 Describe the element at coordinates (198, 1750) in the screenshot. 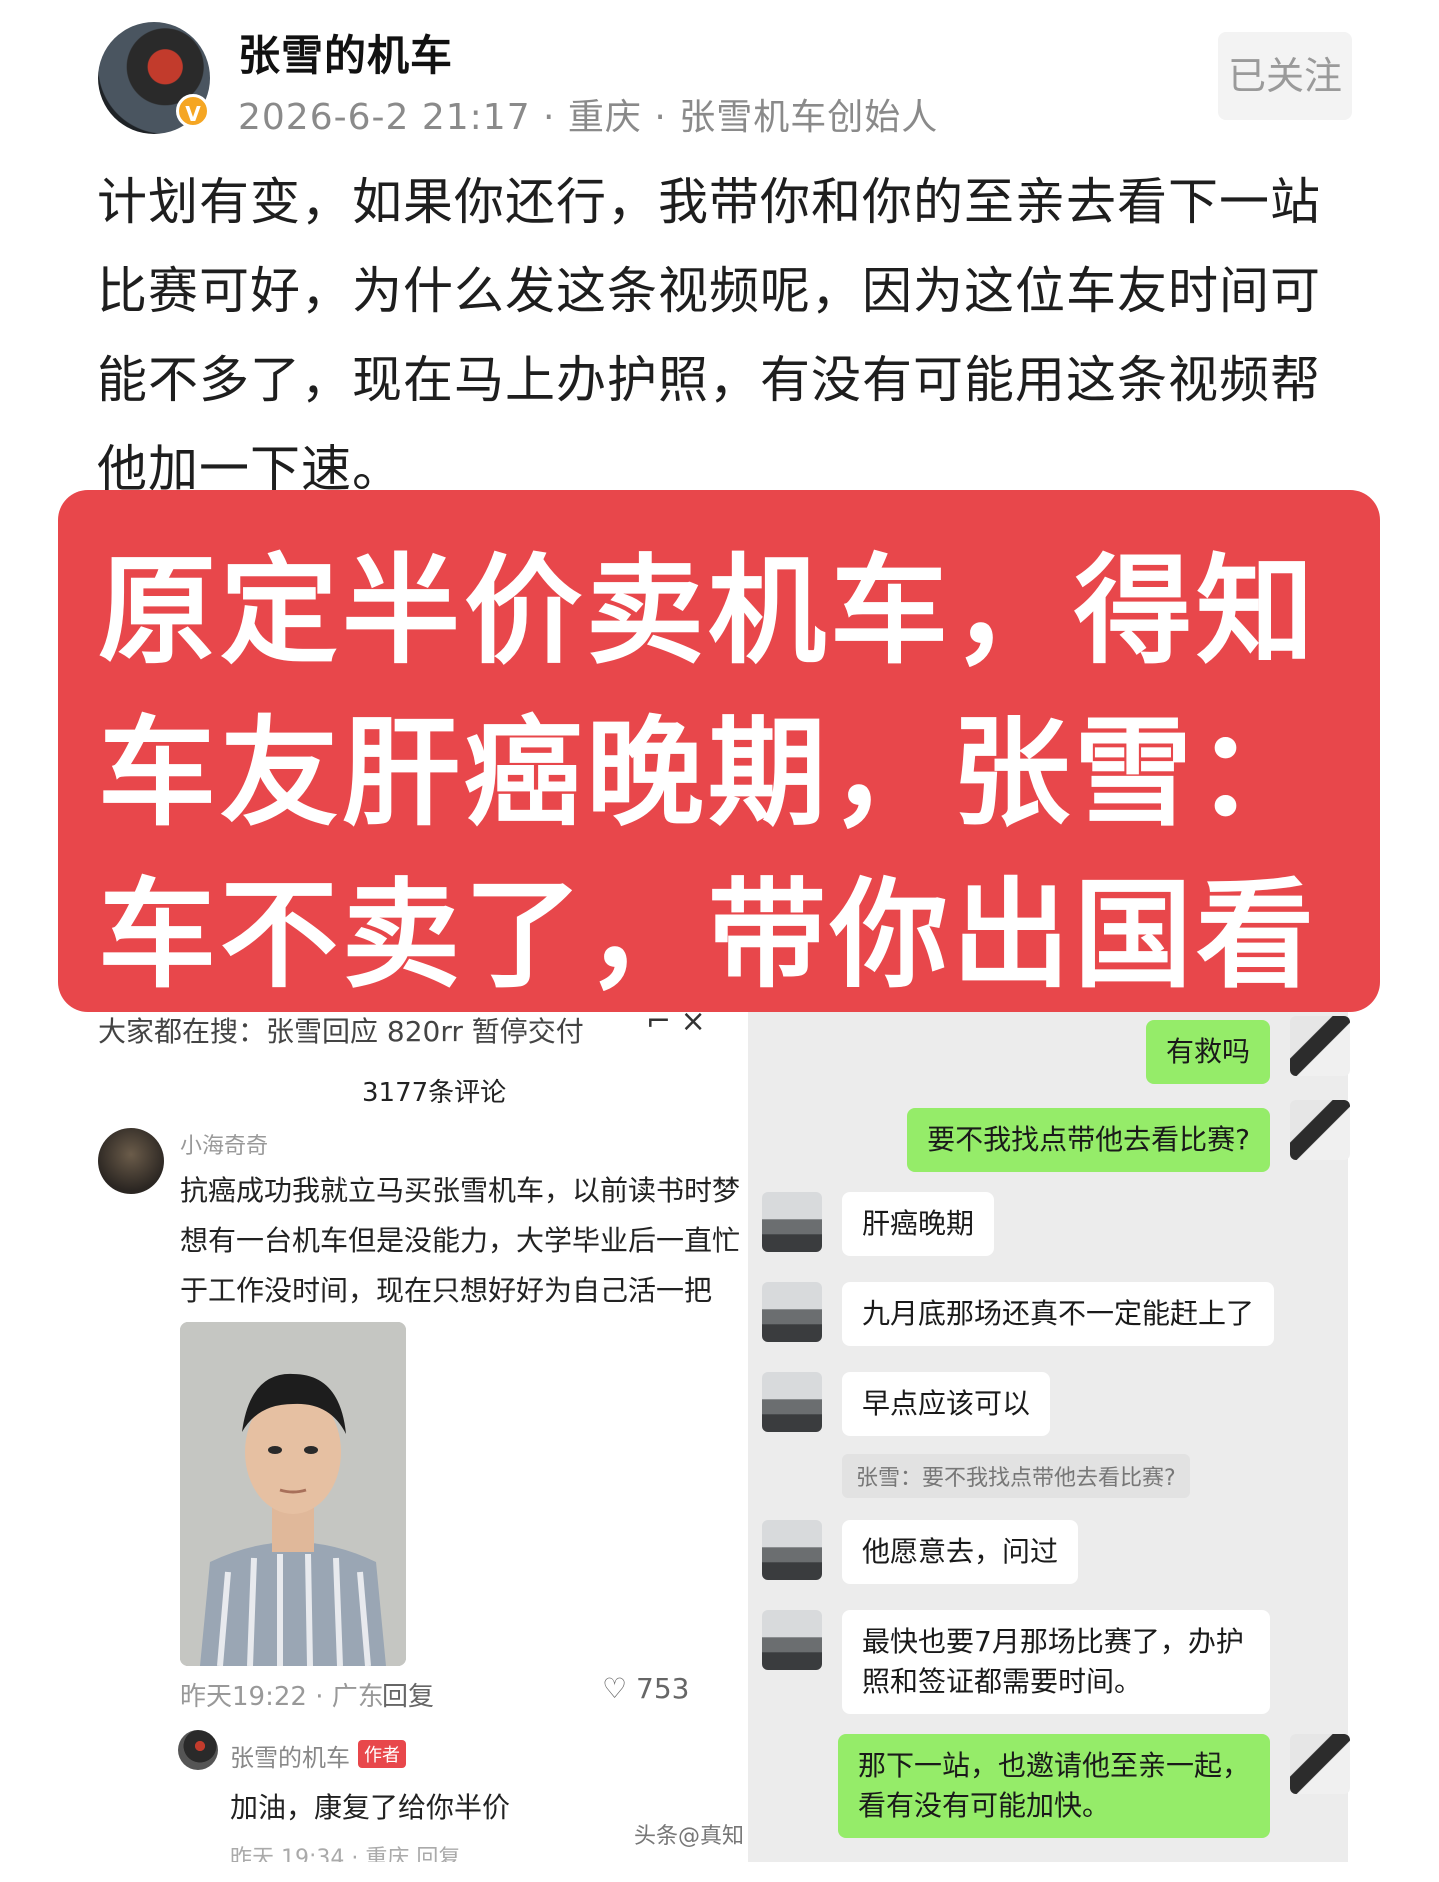

I see `reply-author-avatar` at that location.